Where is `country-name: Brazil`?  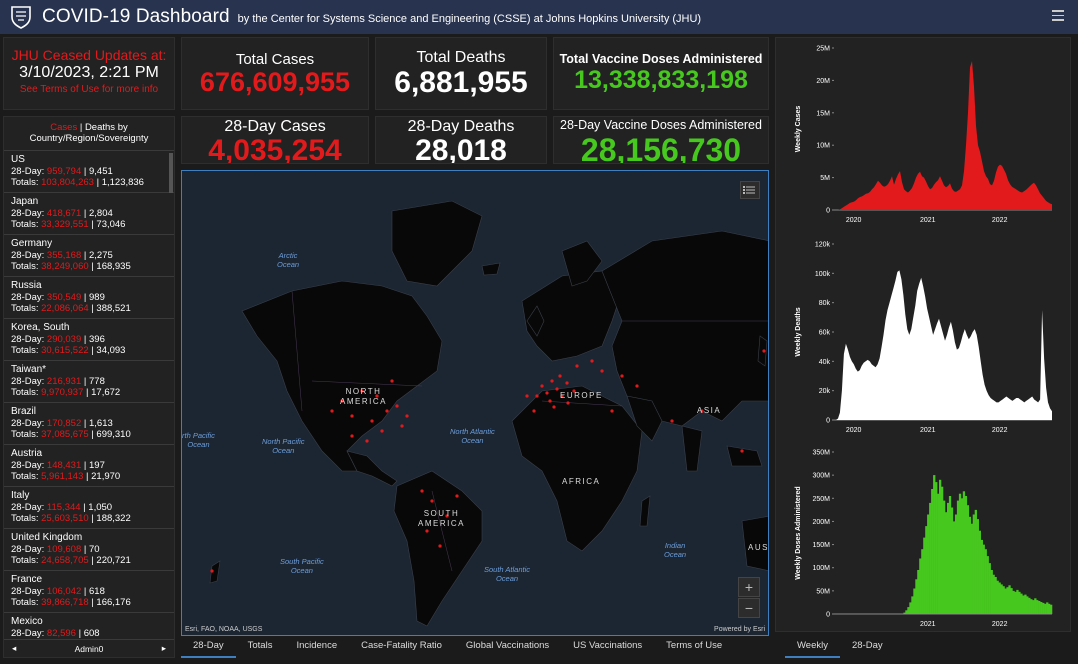 country-name: Brazil is located at coordinates (24, 411).